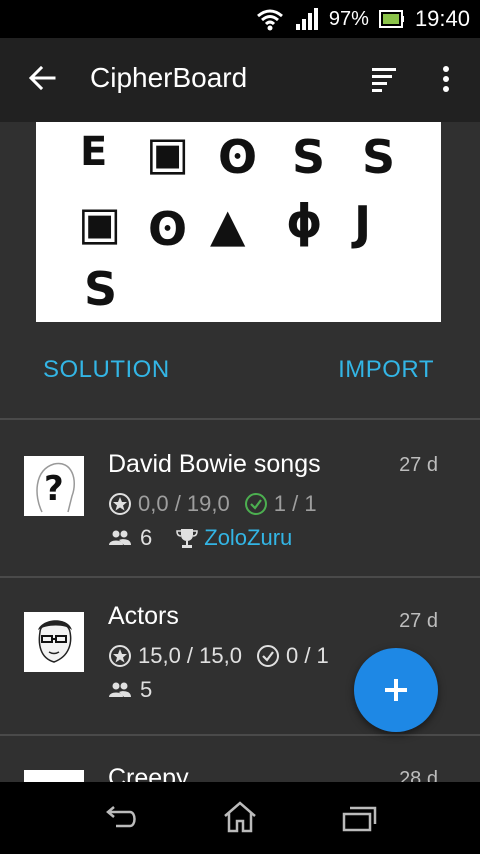 This screenshot has height=854, width=480. I want to click on recents-nav-icon, so click(359, 819).